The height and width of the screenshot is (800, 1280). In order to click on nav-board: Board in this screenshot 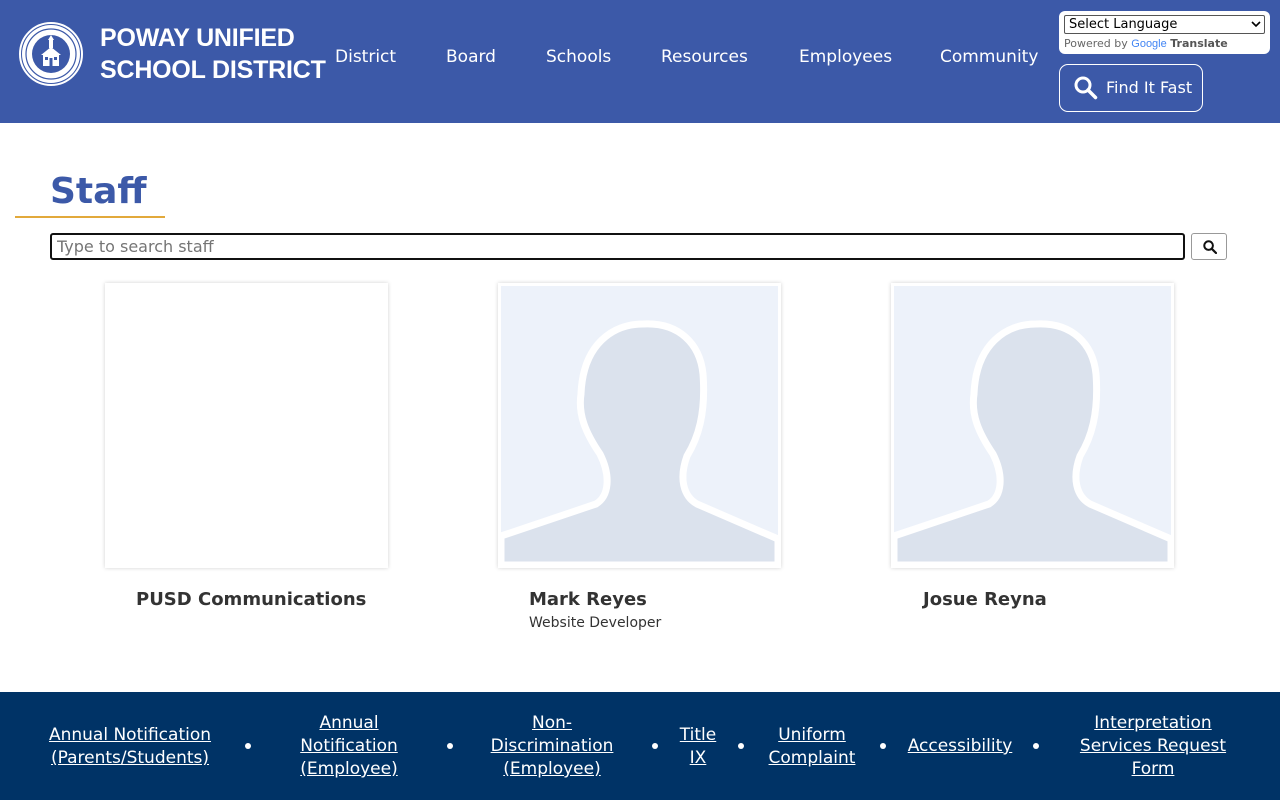, I will do `click(471, 57)`.